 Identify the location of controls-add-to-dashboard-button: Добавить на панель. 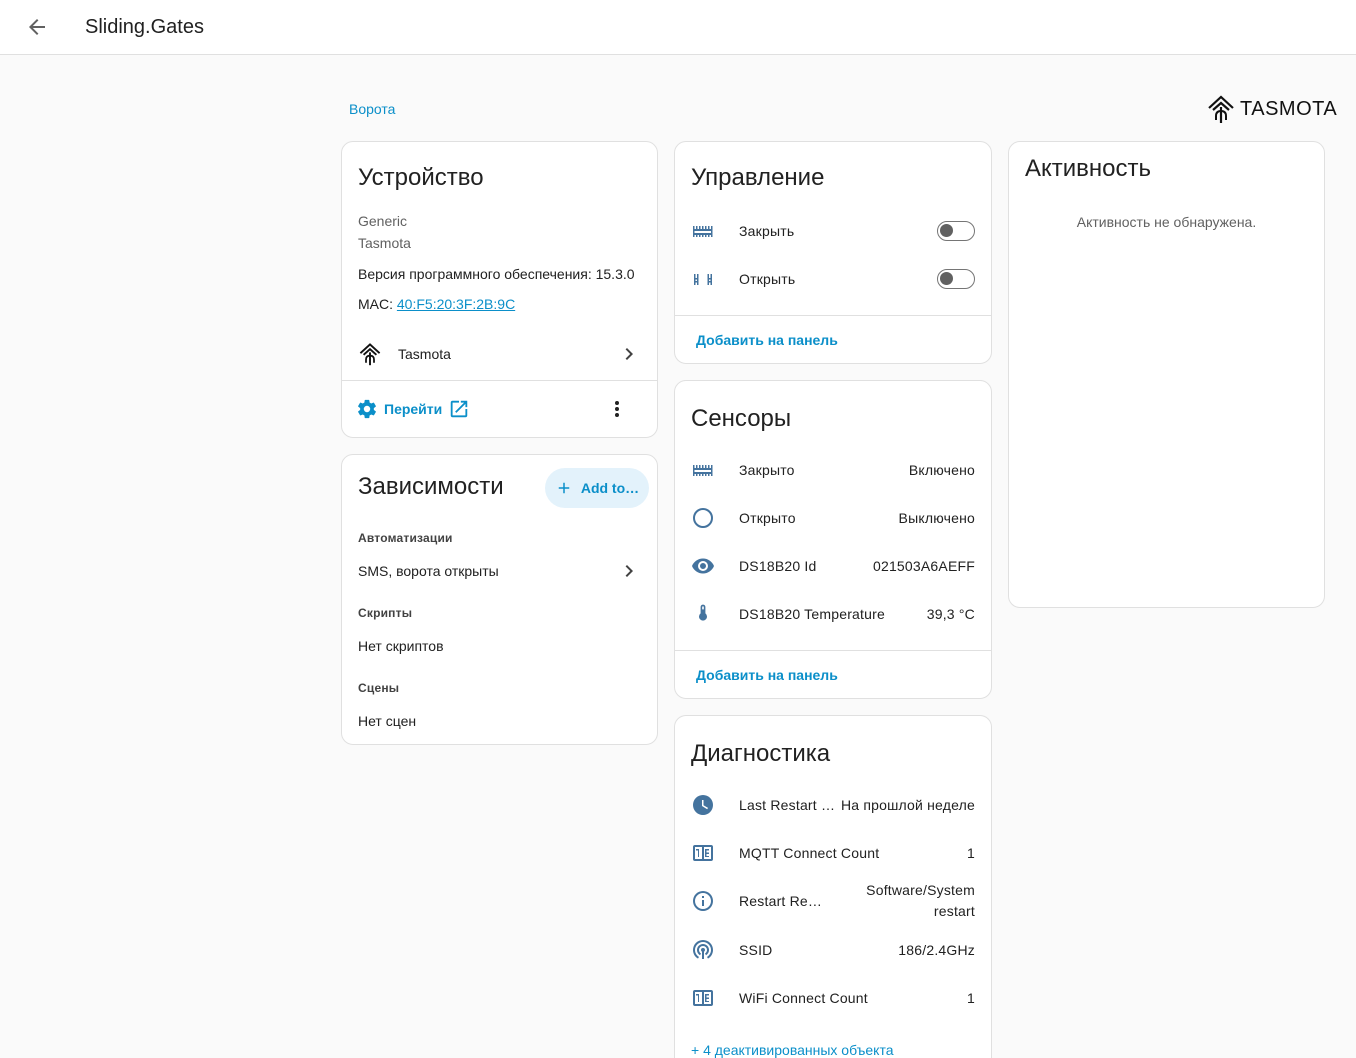
(767, 340).